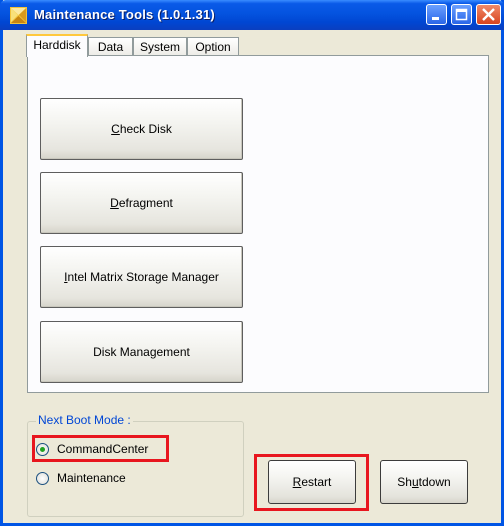 The height and width of the screenshot is (526, 504). What do you see at coordinates (42, 449) in the screenshot?
I see `radio-checked-icon` at bounding box center [42, 449].